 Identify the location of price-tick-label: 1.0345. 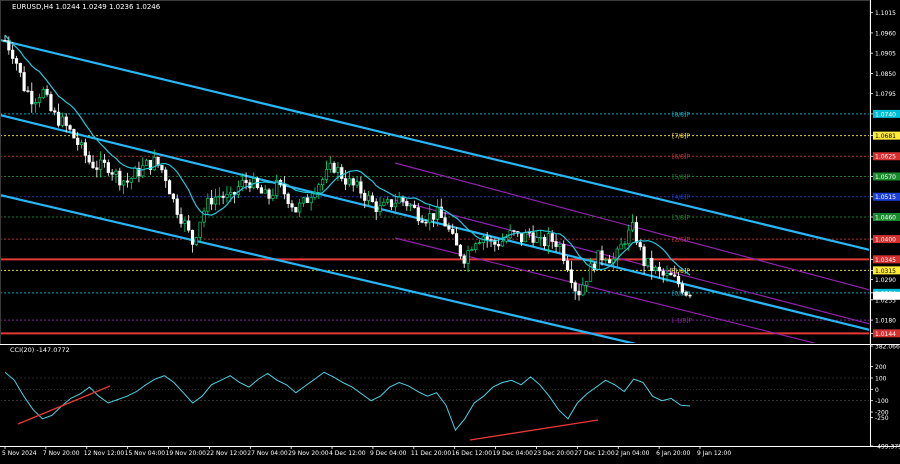
(885, 260).